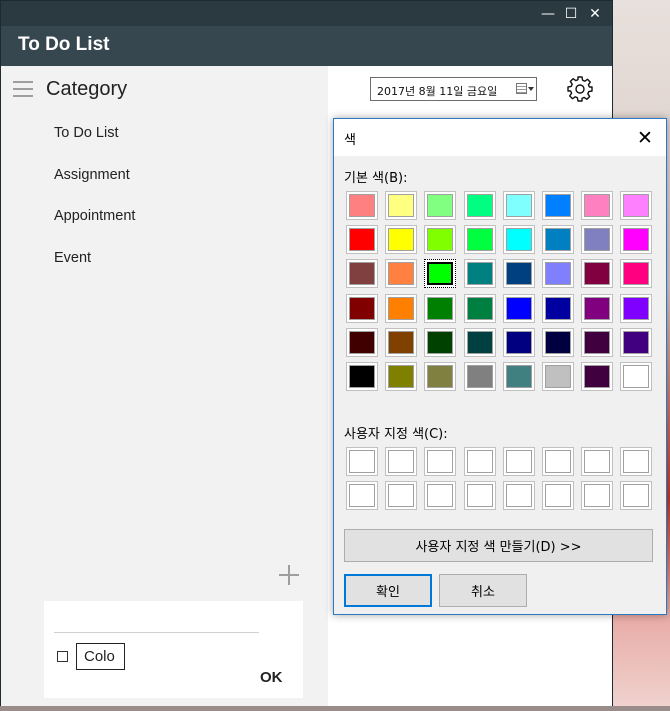  What do you see at coordinates (100, 656) in the screenshot?
I see `color-field: Colo` at bounding box center [100, 656].